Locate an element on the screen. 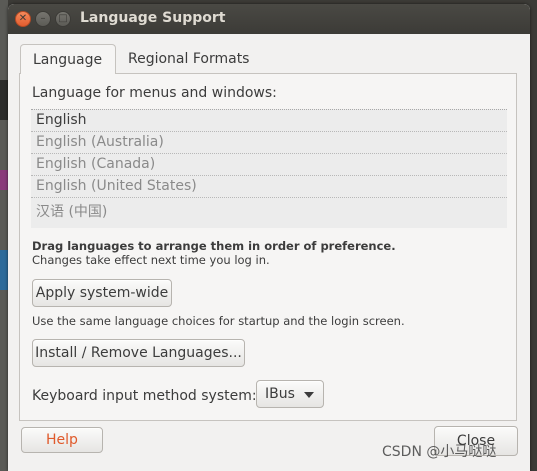 This screenshot has width=537, height=471. list-item: English (Australia) is located at coordinates (269, 143).